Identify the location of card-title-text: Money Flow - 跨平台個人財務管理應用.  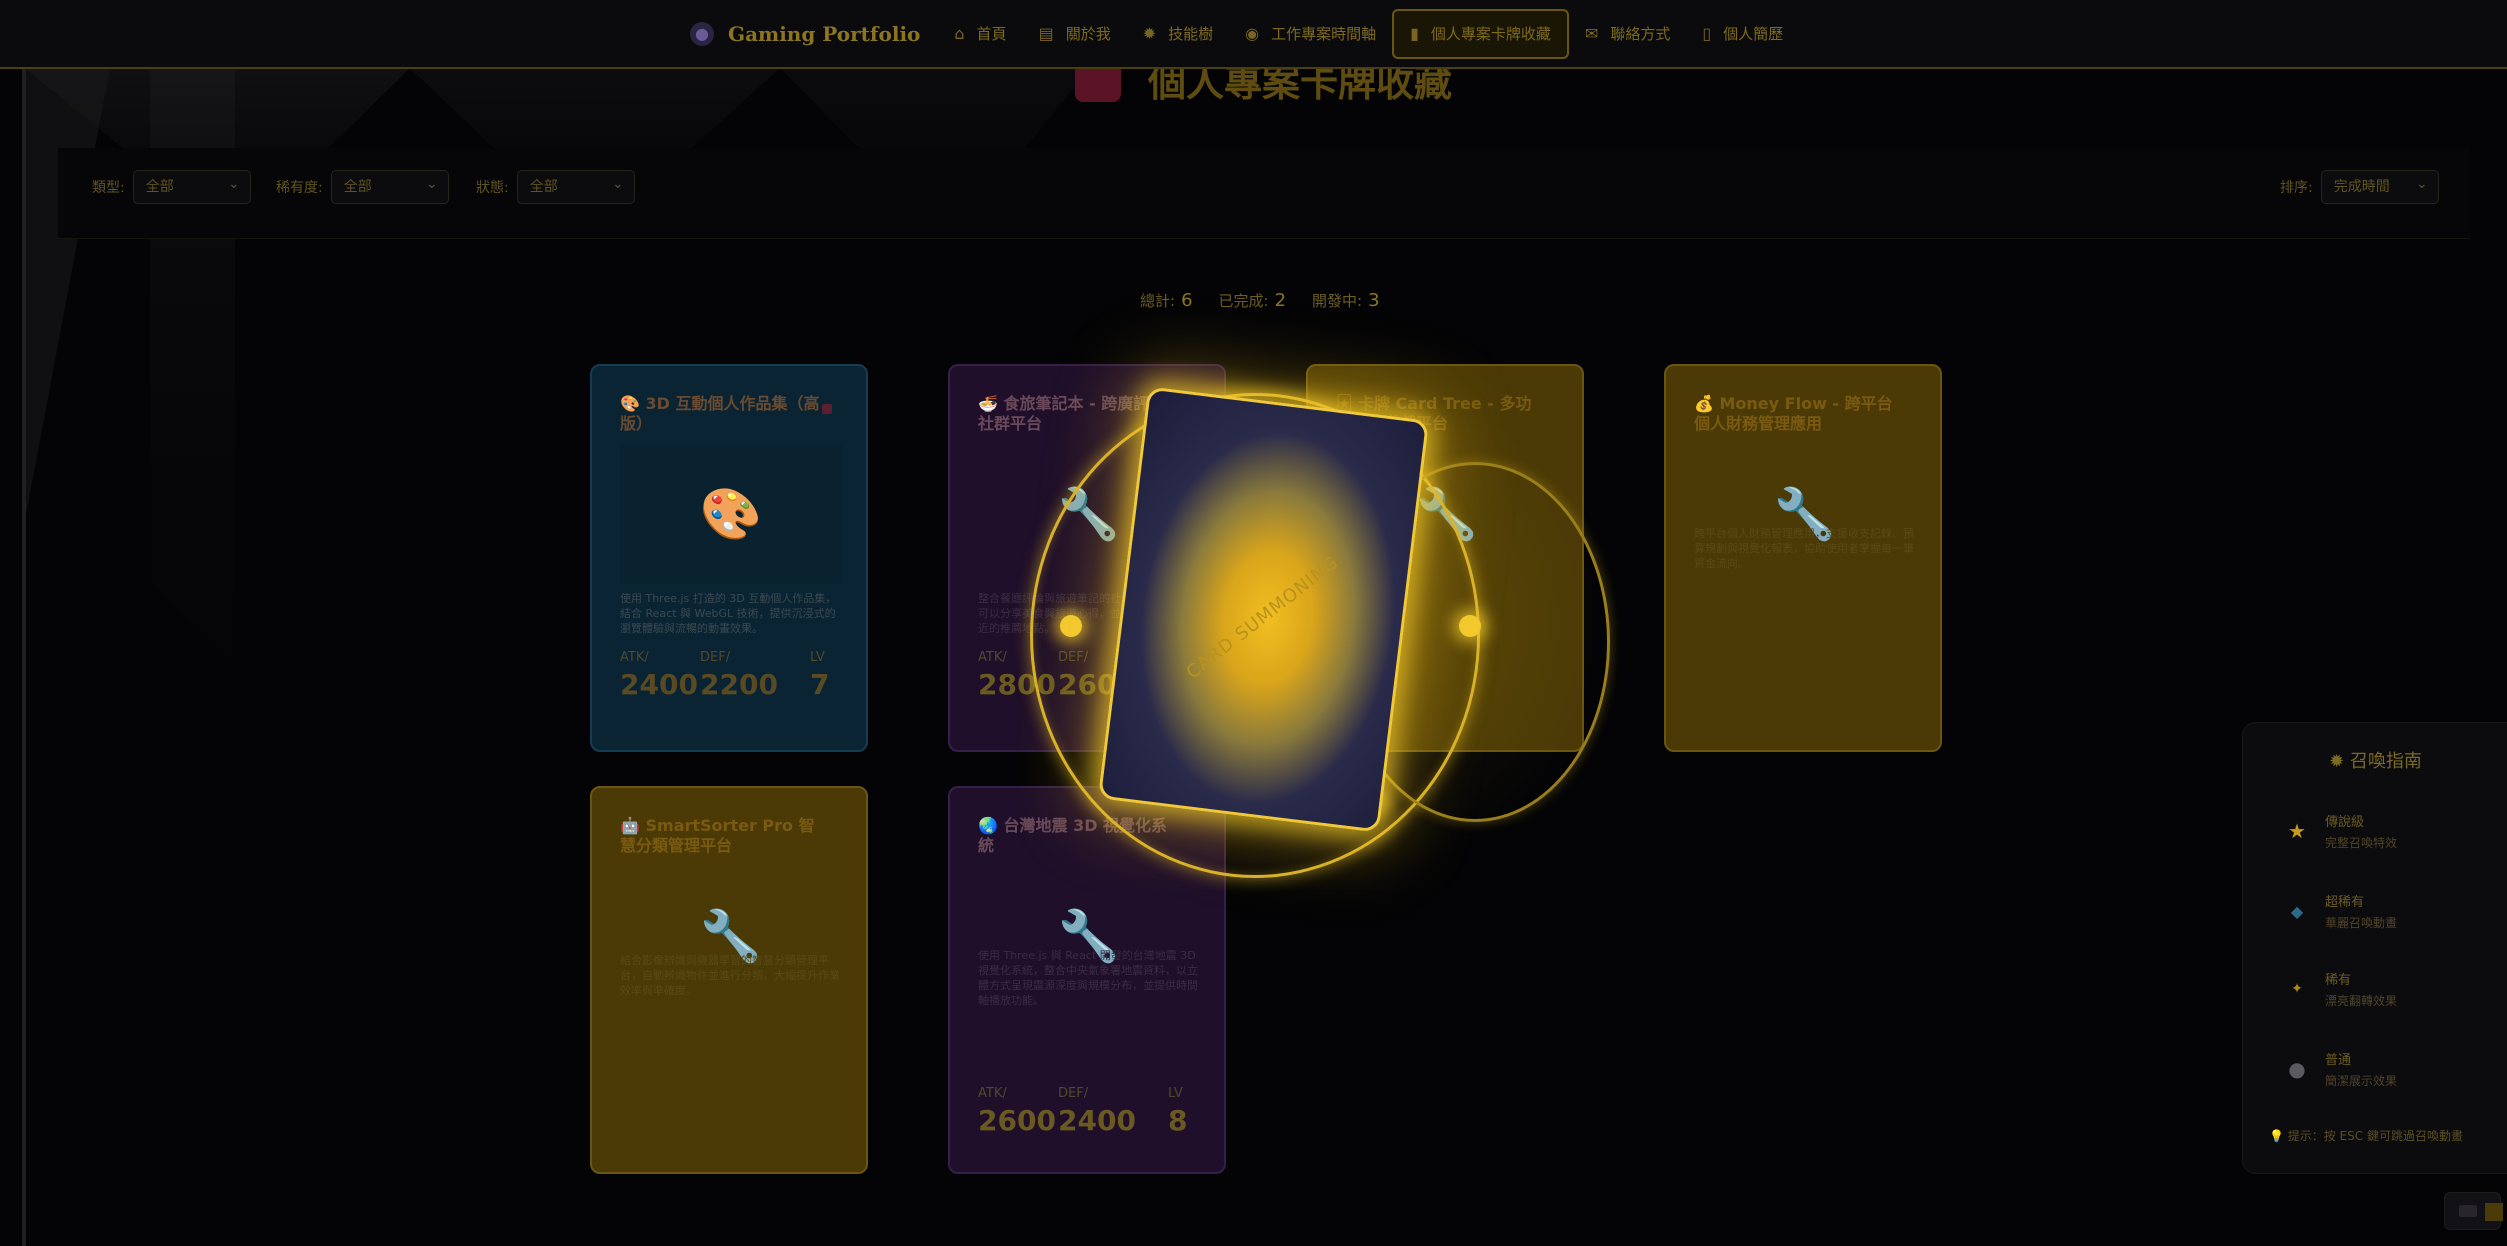
(1793, 413).